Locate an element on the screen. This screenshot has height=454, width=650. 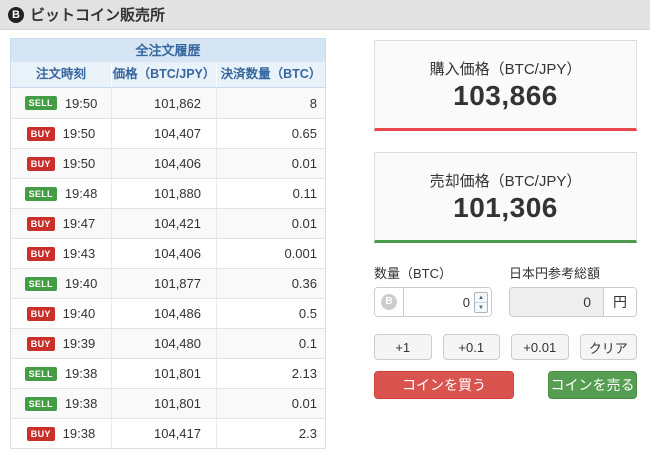
table-row: SELL 19:50 101,862 8 is located at coordinates (168, 103).